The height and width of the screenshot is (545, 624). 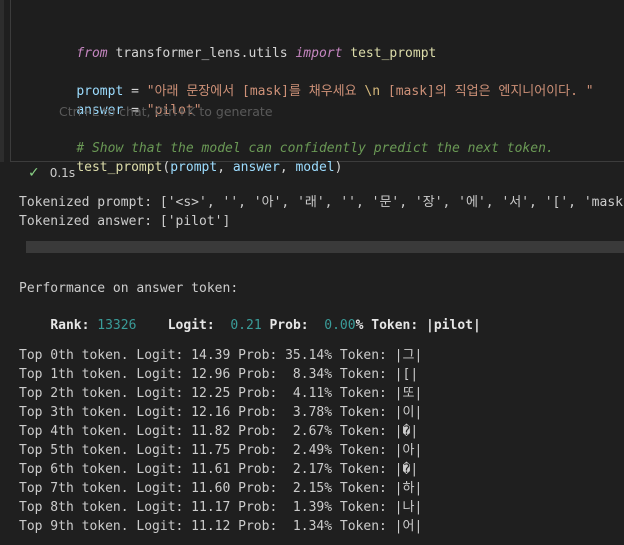 I want to click on logit-label: Logit:, so click(x=183, y=325).